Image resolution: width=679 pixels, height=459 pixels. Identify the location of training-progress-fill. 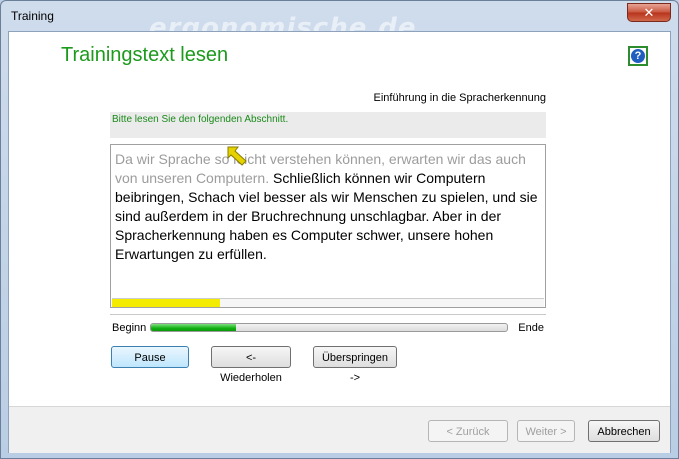
(194, 327).